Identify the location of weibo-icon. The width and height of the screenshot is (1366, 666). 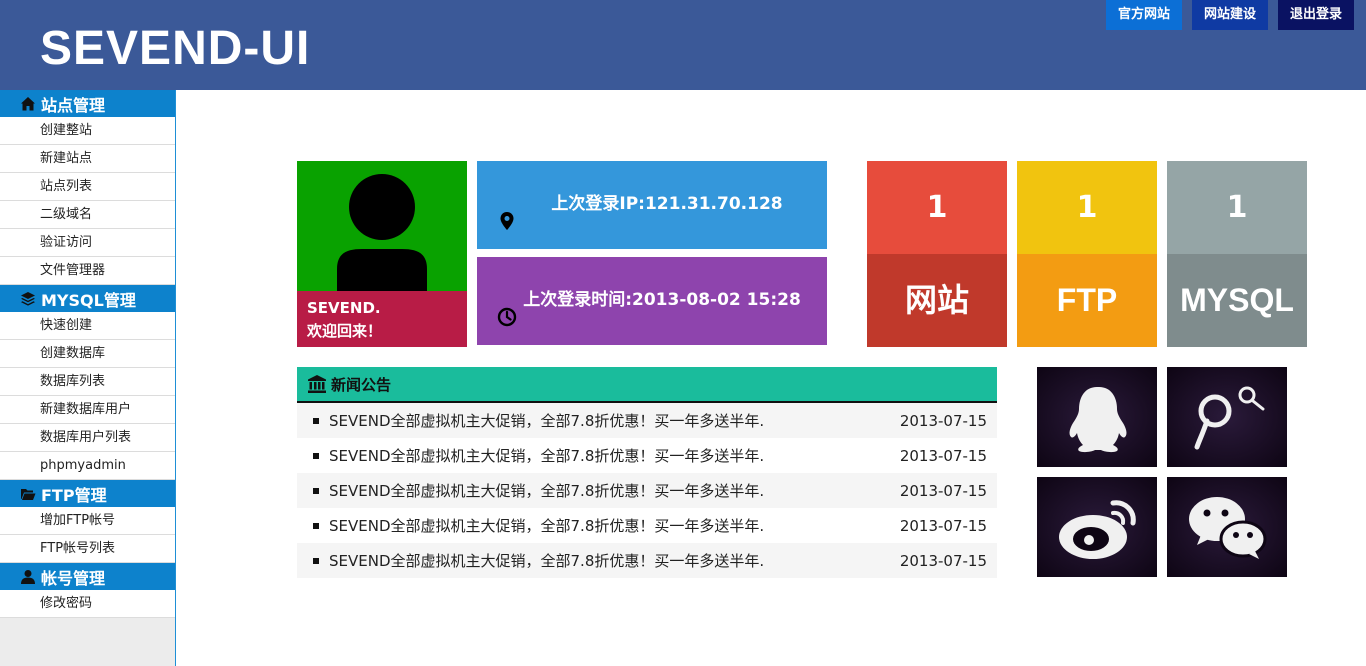
(1097, 527).